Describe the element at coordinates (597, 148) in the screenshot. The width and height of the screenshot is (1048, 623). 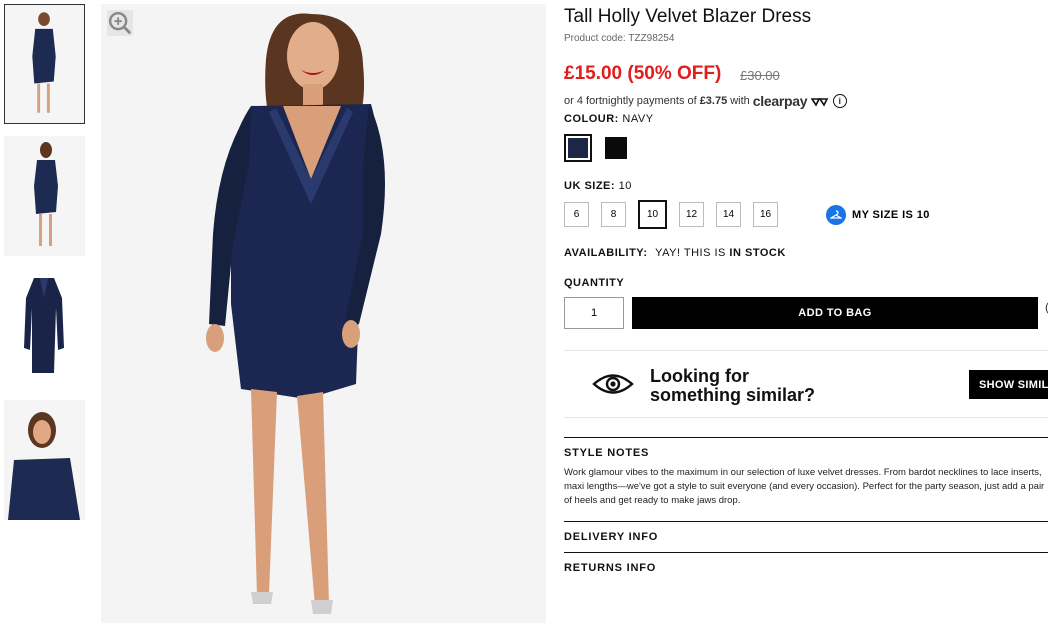
I see `colour-swatches` at that location.